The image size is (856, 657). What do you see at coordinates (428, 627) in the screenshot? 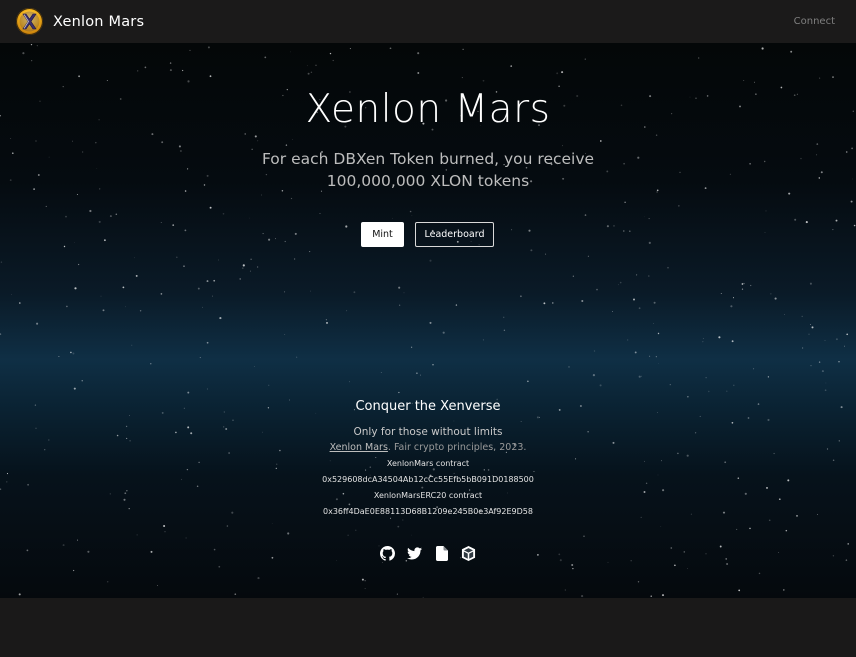
I see `page-bottom` at bounding box center [428, 627].